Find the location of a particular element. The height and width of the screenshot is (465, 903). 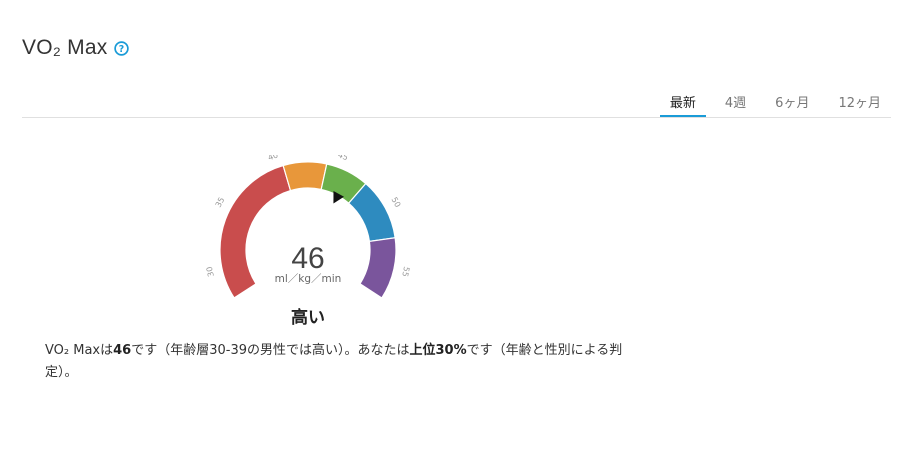

period-tabs: 最新 4週 6ヶ月 12ヶ月 is located at coordinates (771, 103).